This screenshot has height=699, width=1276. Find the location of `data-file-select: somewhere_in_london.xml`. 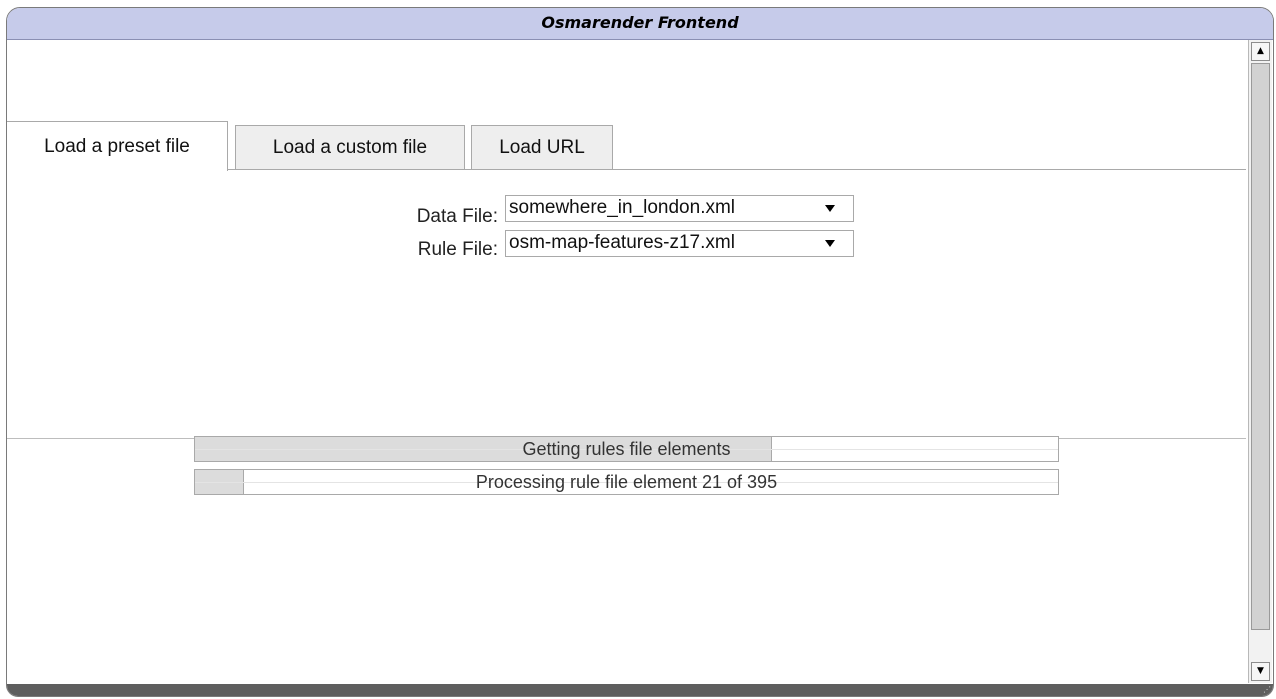

data-file-select: somewhere_in_london.xml is located at coordinates (679, 208).